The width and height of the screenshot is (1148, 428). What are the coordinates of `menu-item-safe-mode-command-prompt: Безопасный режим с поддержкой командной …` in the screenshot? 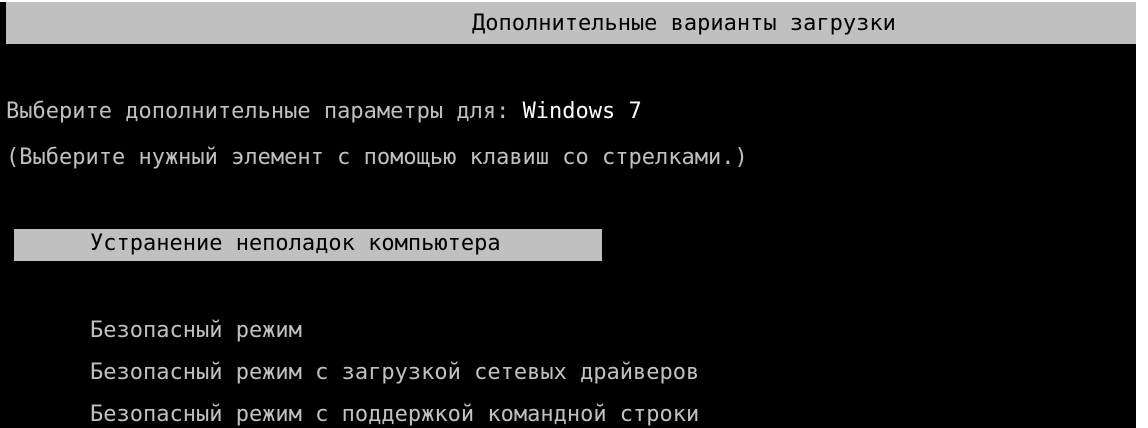 It's located at (394, 414).